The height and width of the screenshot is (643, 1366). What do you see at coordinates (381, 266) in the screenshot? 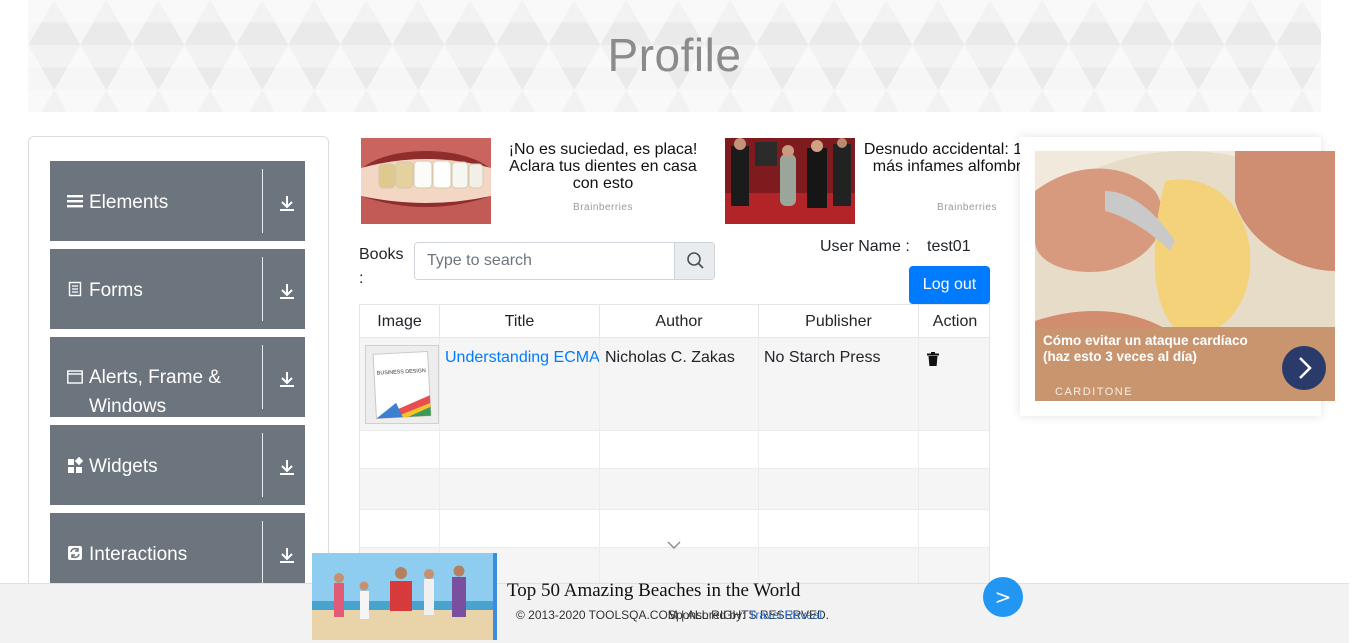
I see `books-label: Books :` at bounding box center [381, 266].